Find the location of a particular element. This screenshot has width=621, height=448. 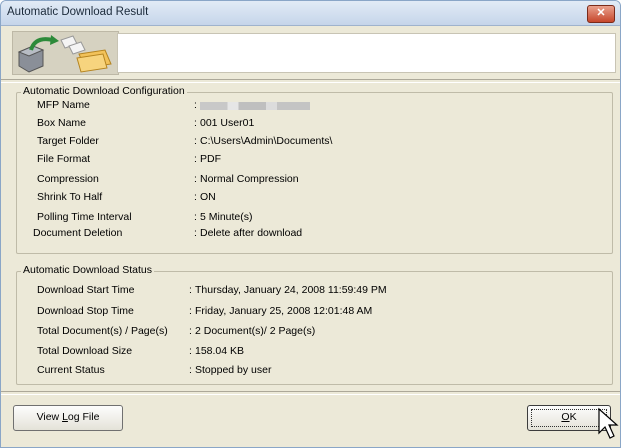

view-log-prefix: View is located at coordinates (49, 417).